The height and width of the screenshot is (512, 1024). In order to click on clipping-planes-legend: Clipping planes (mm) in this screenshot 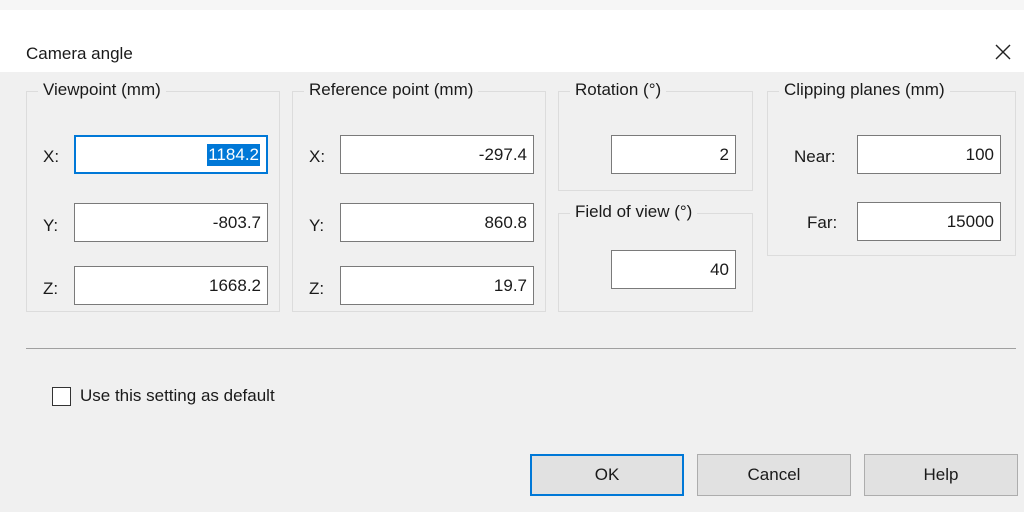, I will do `click(864, 90)`.